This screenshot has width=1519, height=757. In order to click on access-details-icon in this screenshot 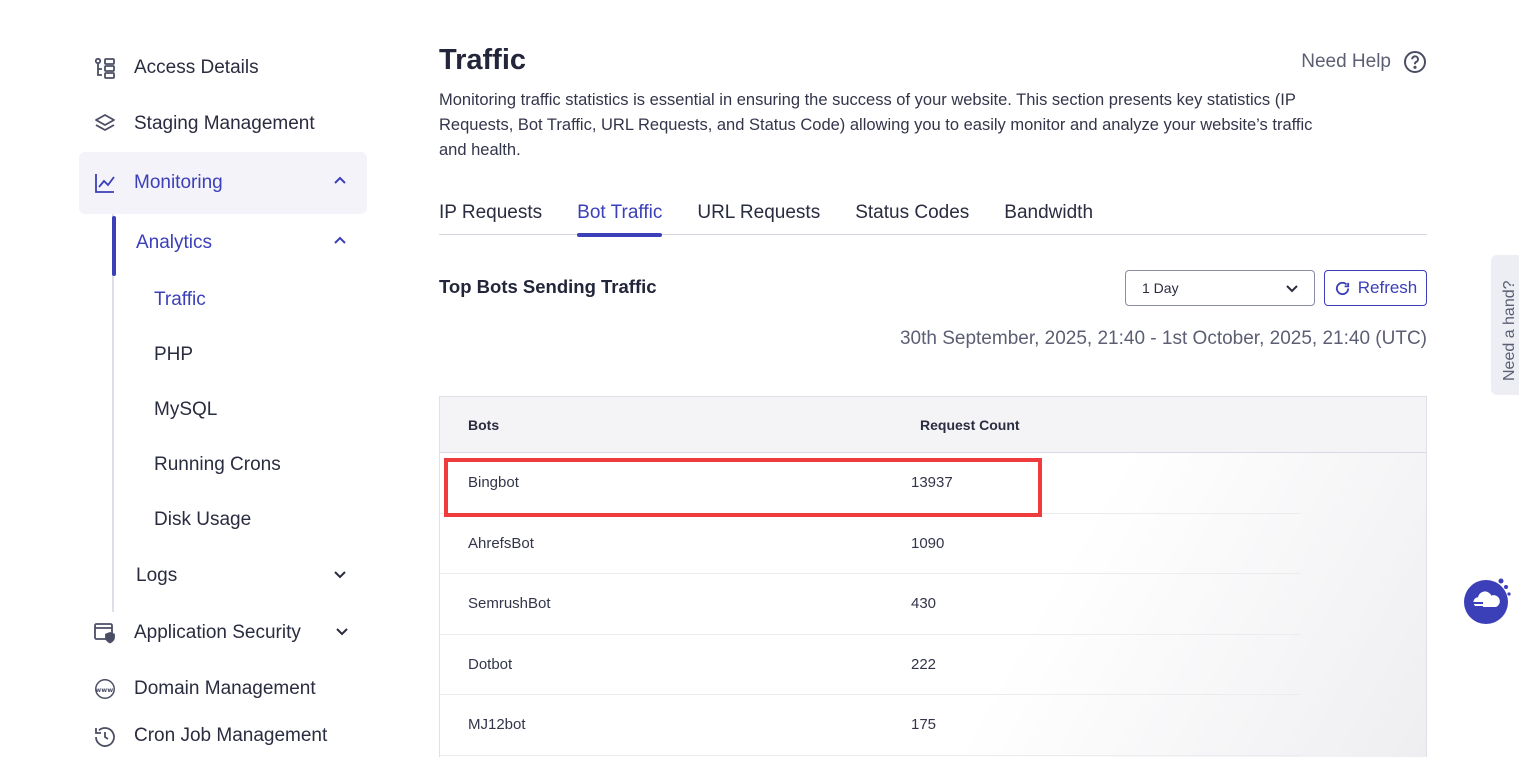, I will do `click(105, 68)`.